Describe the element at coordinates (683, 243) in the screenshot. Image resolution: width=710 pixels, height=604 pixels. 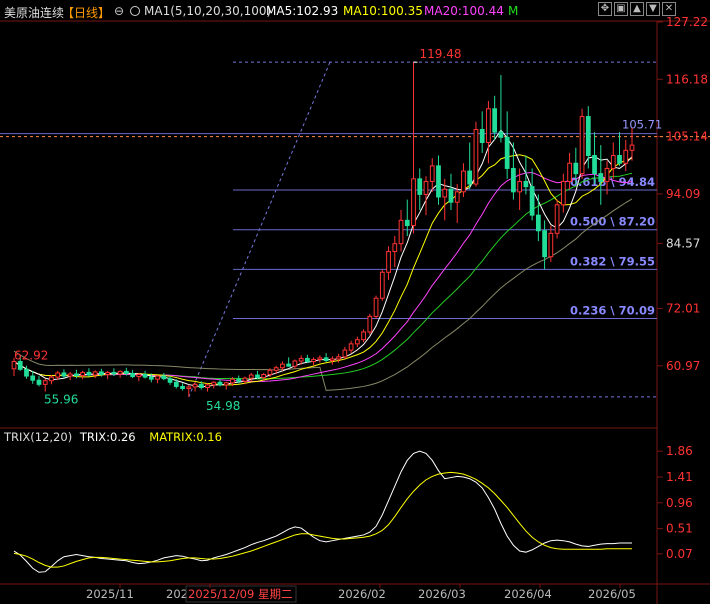
I see `price-axis-label: 84.57` at that location.